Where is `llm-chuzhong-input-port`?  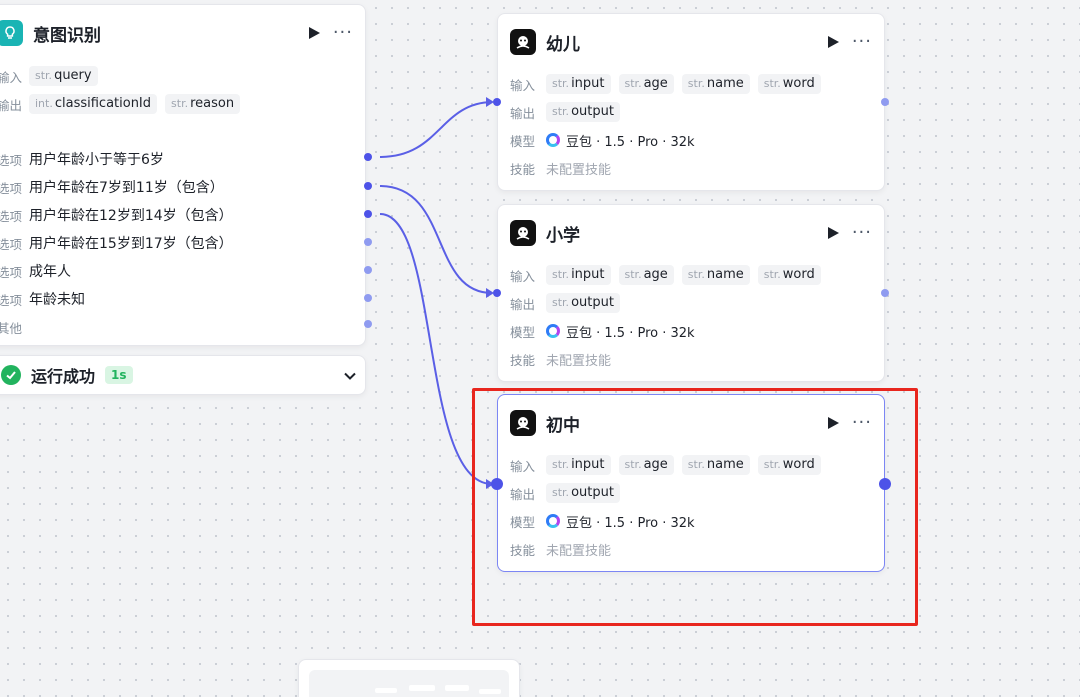 llm-chuzhong-input-port is located at coordinates (497, 484).